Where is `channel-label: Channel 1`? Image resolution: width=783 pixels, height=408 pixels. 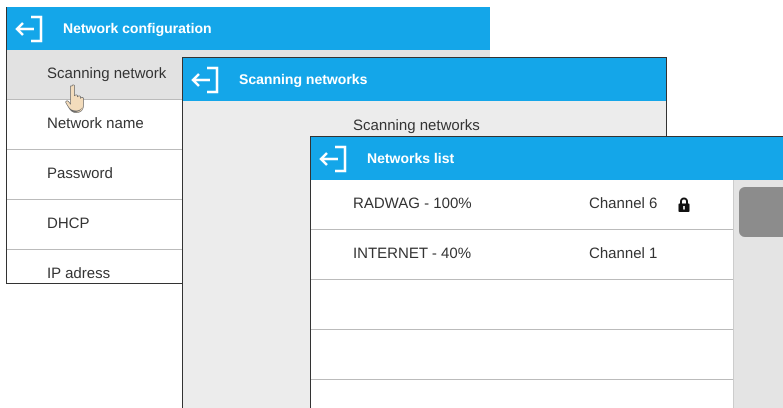
channel-label: Channel 1 is located at coordinates (623, 254).